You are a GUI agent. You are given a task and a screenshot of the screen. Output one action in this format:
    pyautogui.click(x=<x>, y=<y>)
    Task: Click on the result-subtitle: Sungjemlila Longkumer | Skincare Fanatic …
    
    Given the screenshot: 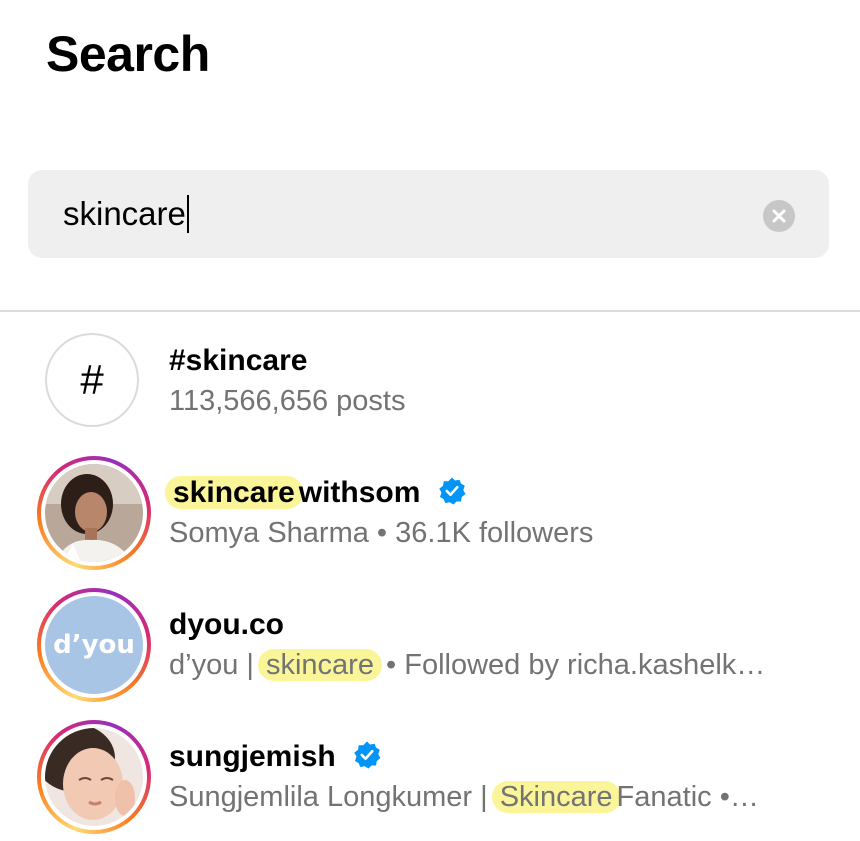 What is the action you would take?
    pyautogui.click(x=464, y=797)
    